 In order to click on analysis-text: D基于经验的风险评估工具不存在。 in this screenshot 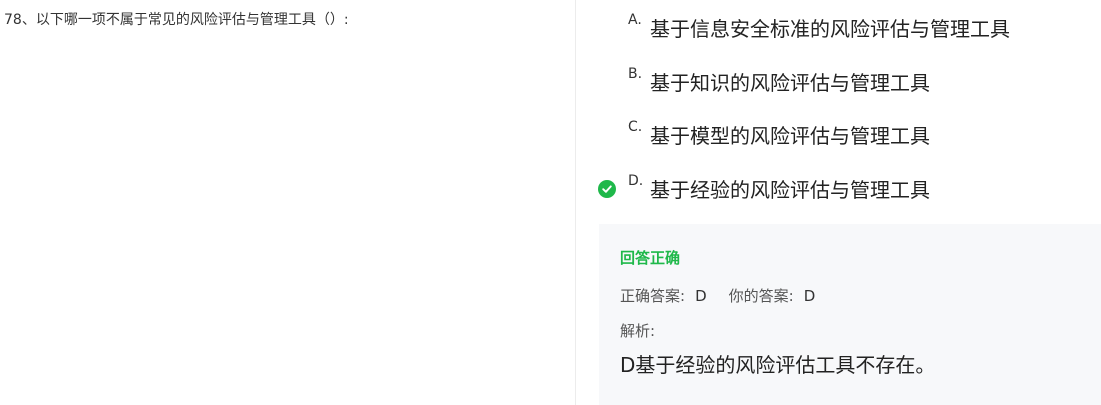, I will do `click(778, 365)`.